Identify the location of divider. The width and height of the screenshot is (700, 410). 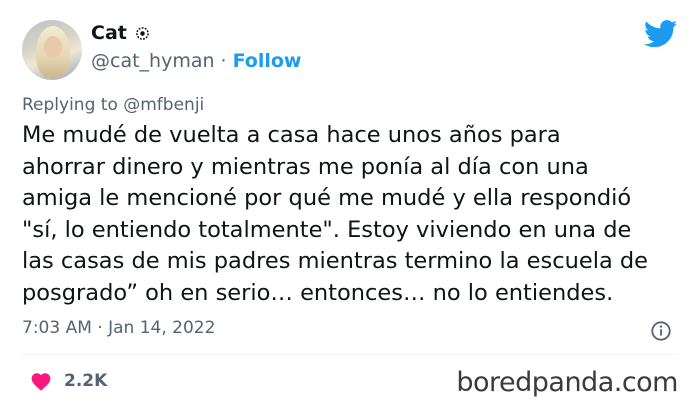
(350, 354).